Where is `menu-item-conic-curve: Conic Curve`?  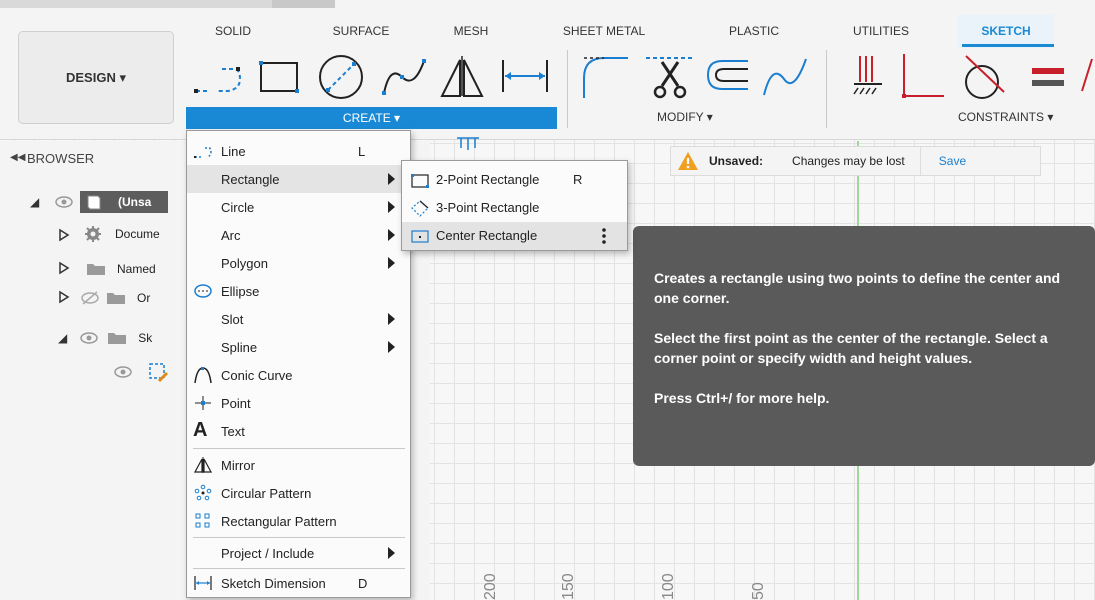
menu-item-conic-curve: Conic Curve is located at coordinates (298, 375).